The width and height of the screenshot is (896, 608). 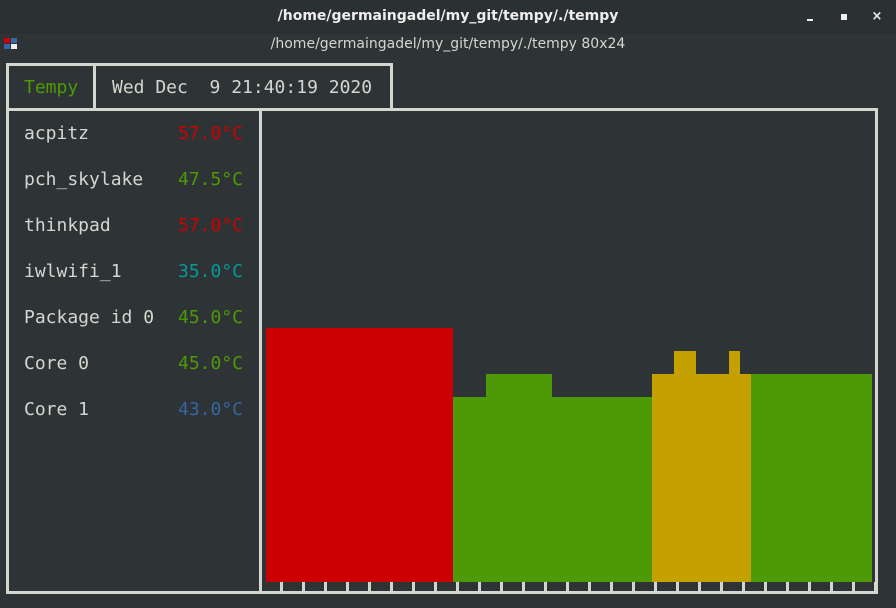 I want to click on sensor-name: acpitz, so click(x=57, y=133).